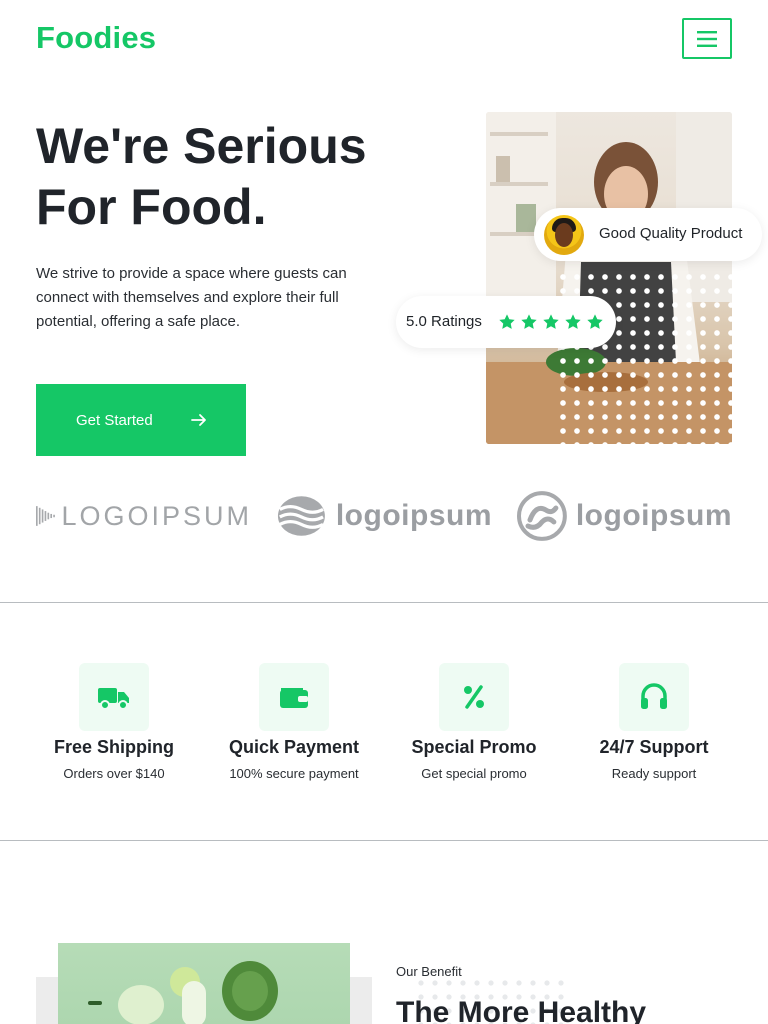 Image resolution: width=768 pixels, height=1024 pixels. I want to click on hero-title-line-2: For Food., so click(151, 207).